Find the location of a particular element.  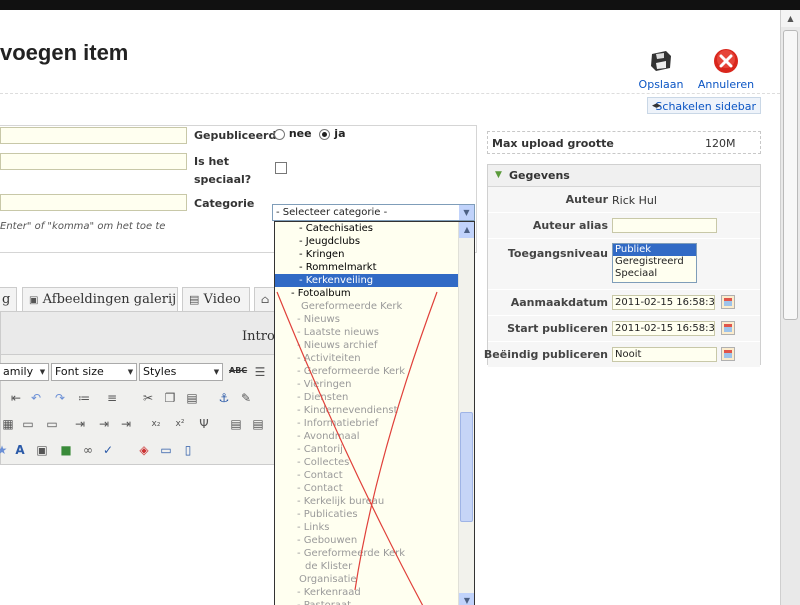

category-option: - Catechisaties is located at coordinates (366, 228).